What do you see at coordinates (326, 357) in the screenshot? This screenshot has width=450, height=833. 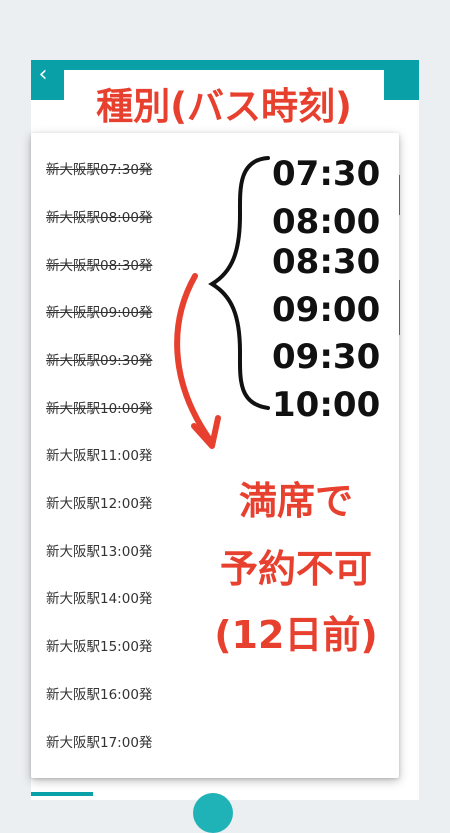 I see `annotation-time: 09:30` at bounding box center [326, 357].